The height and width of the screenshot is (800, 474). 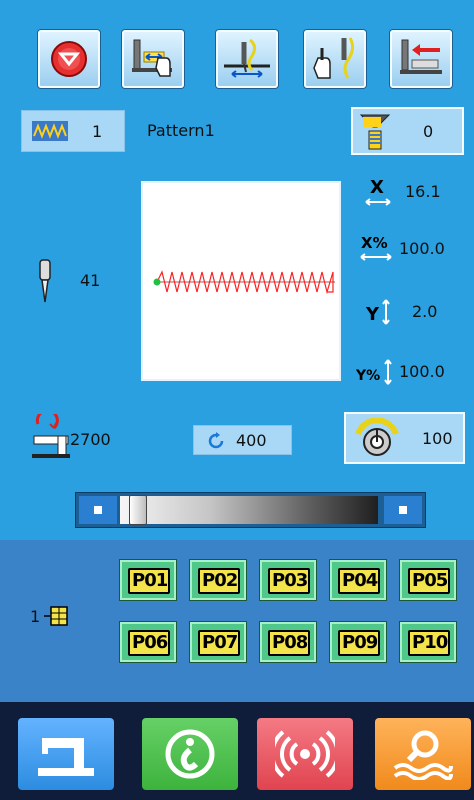 I want to click on pattern-button-label-box: P08, so click(x=289, y=643).